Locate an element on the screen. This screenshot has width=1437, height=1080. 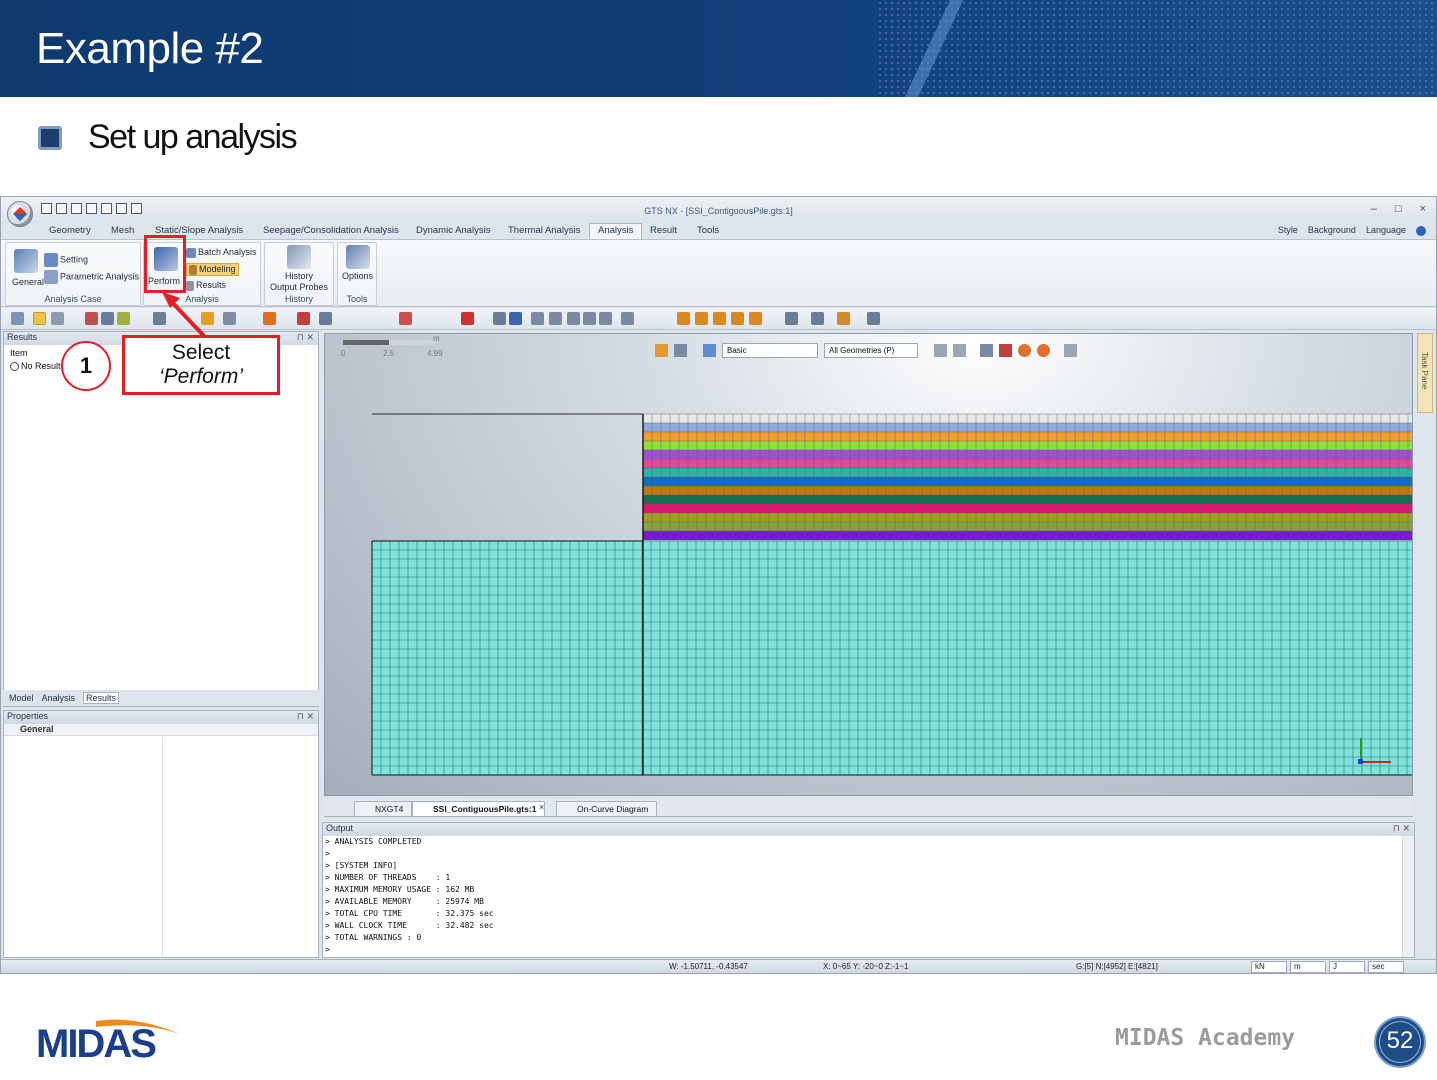
tab-seepage: Seepage/Consolidation Analysis is located at coordinates (331, 230).